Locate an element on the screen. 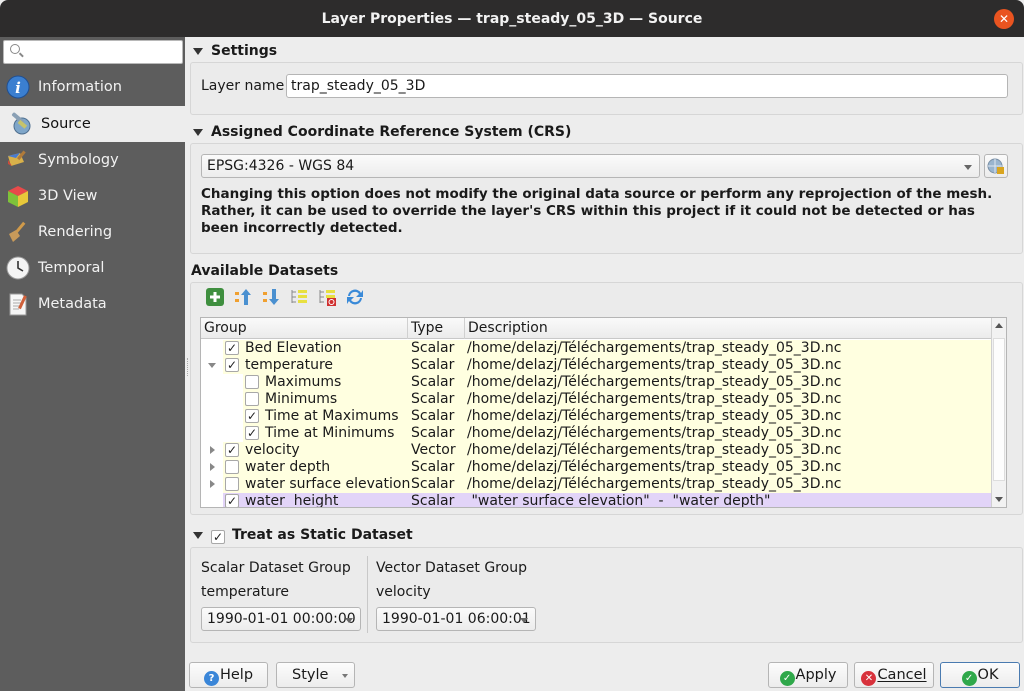 This screenshot has height=691, width=1024. group-cell: water surface elevation is located at coordinates (328, 484).